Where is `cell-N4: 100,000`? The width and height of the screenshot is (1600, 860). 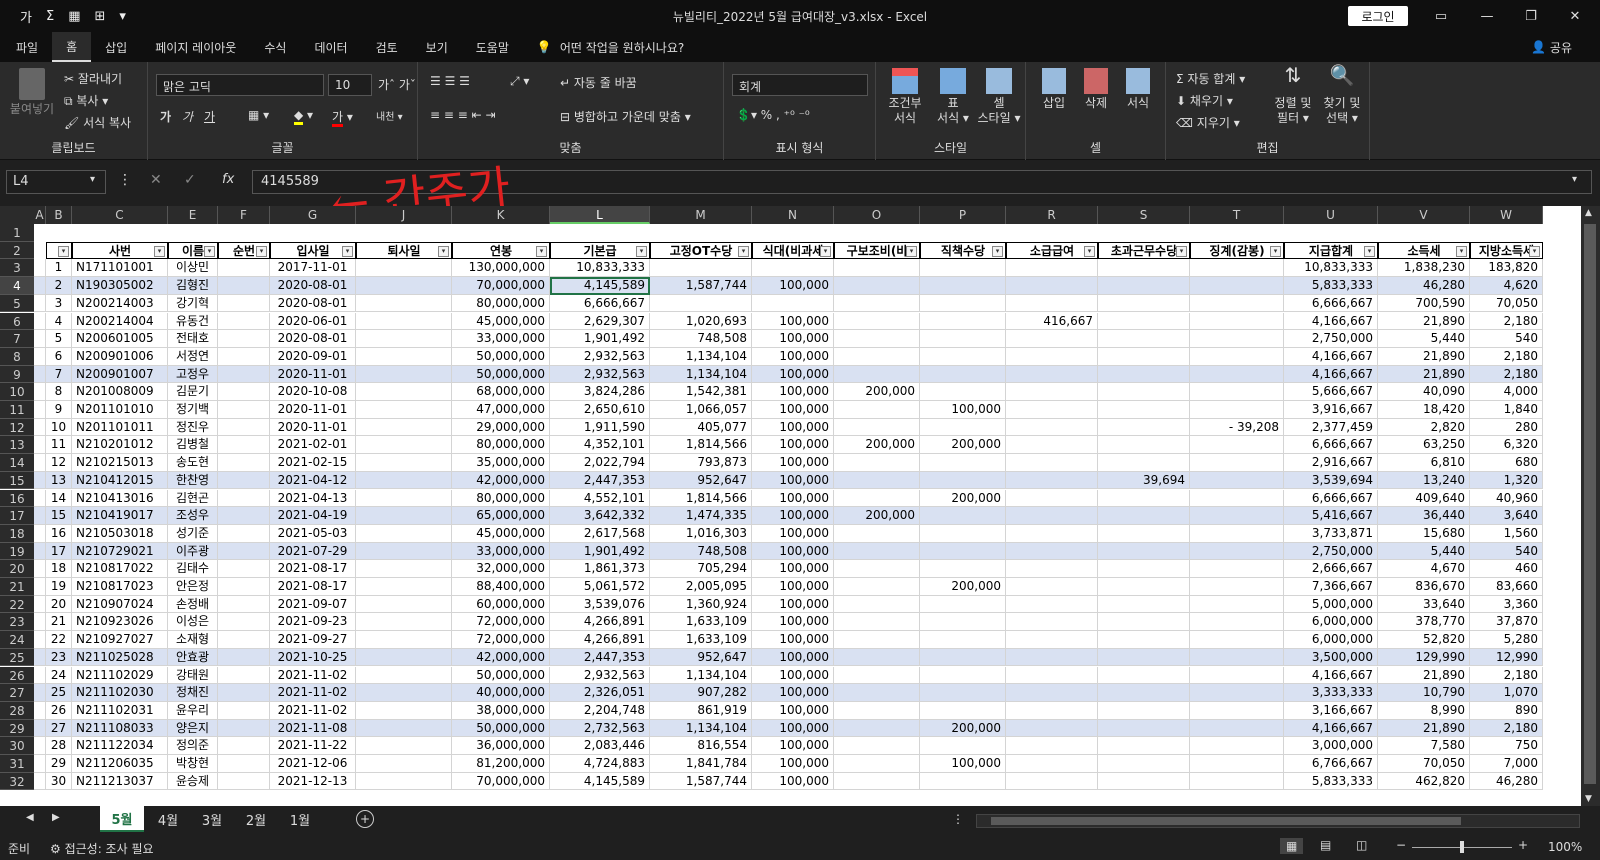
cell-N4: 100,000 is located at coordinates (793, 286).